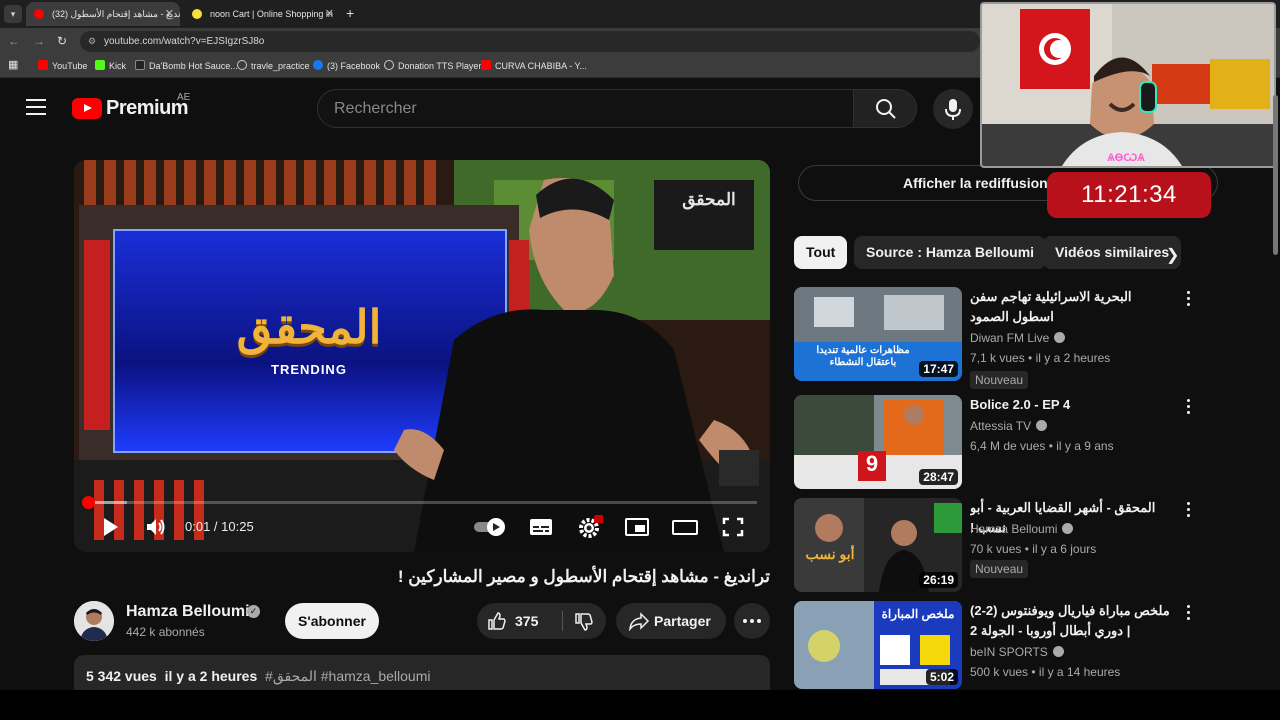 The width and height of the screenshot is (1280, 720). I want to click on subscriber-count: 442 k abonnés, so click(165, 632).